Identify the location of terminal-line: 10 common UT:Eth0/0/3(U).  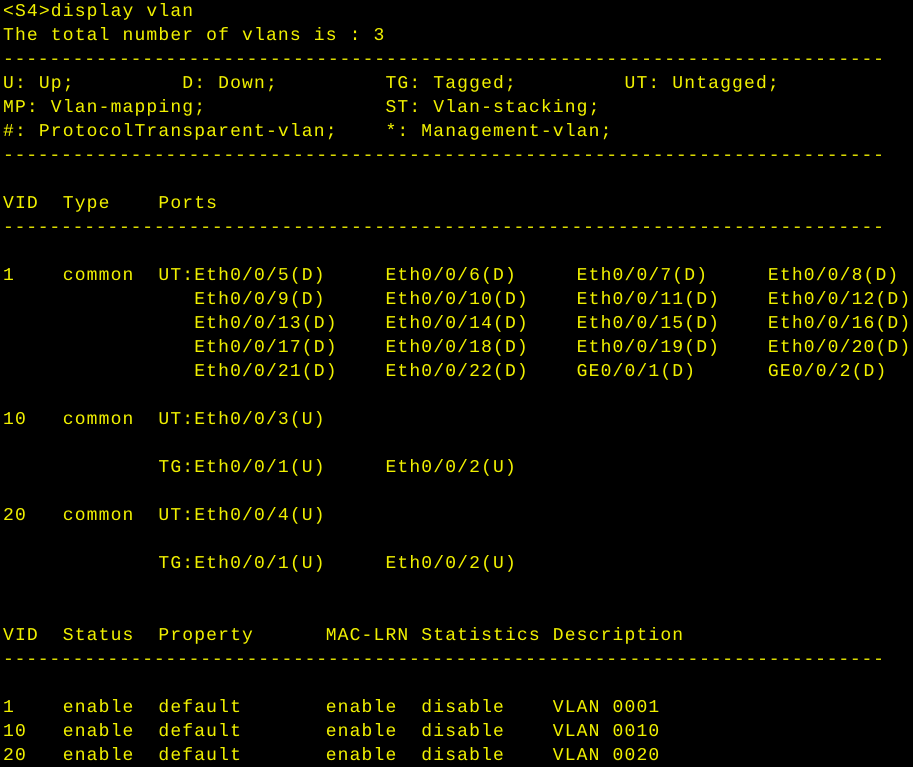
(164, 420).